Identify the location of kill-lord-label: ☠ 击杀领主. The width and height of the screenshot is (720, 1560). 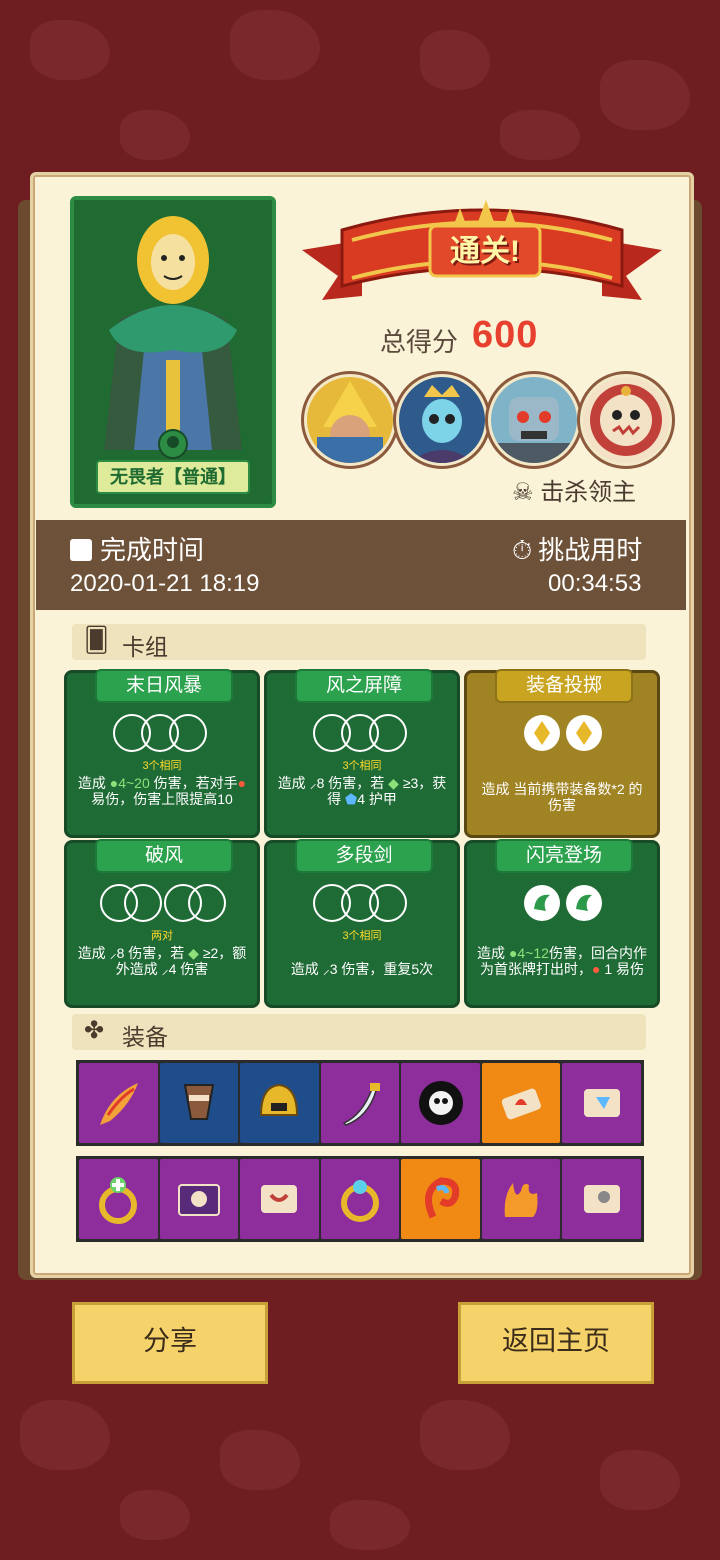
(574, 489).